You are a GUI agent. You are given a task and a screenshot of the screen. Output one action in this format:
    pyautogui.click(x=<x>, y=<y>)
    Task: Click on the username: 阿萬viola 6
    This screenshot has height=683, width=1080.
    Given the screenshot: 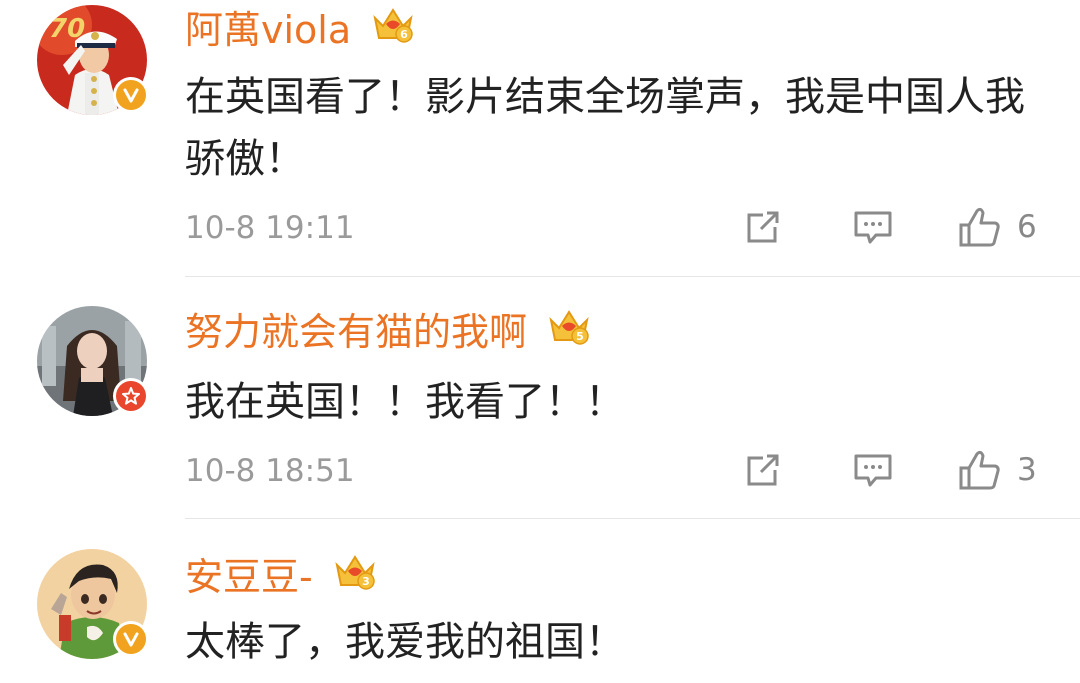 What is the action you would take?
    pyautogui.click(x=300, y=32)
    